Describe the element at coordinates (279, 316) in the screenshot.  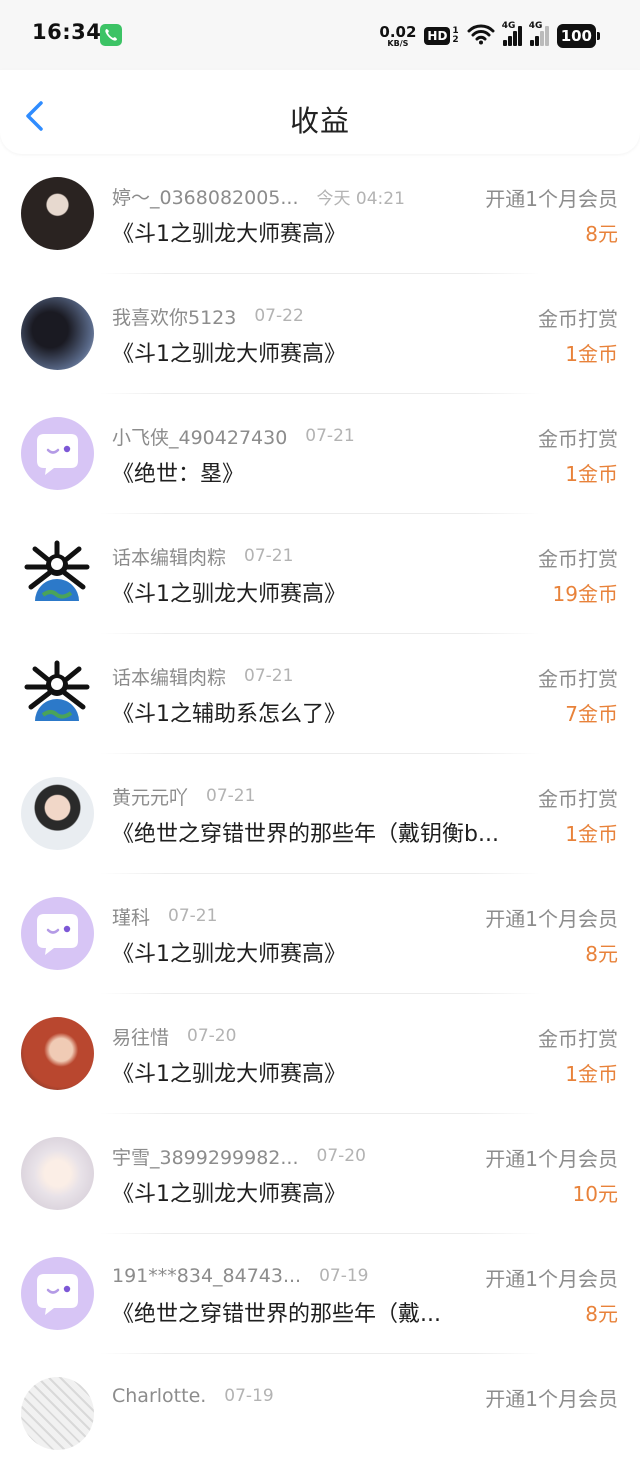
I see `entry-date: 07-22` at that location.